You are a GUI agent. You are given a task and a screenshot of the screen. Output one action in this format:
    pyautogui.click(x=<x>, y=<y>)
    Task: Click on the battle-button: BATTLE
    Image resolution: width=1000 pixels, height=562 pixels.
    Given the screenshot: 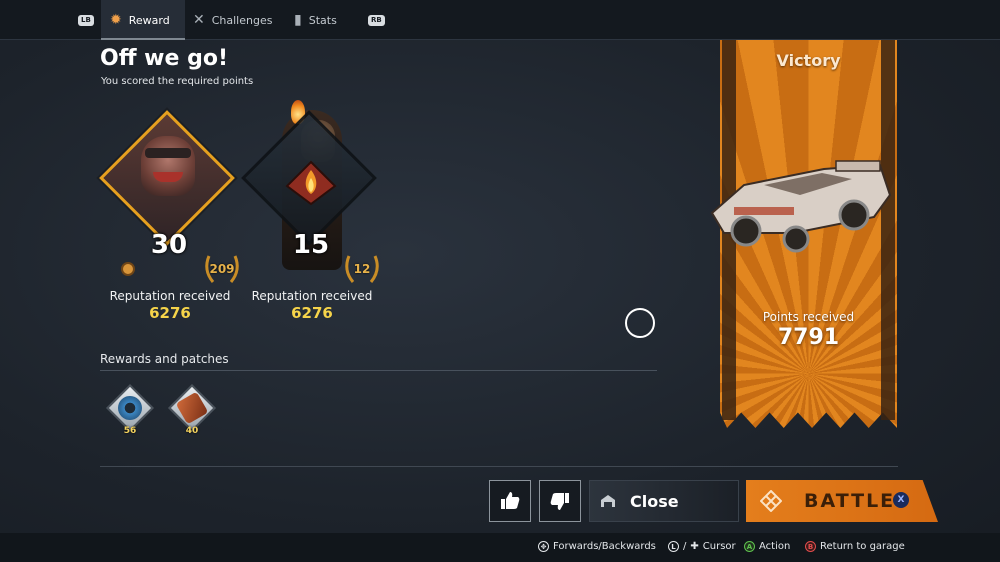 What is the action you would take?
    pyautogui.click(x=842, y=501)
    